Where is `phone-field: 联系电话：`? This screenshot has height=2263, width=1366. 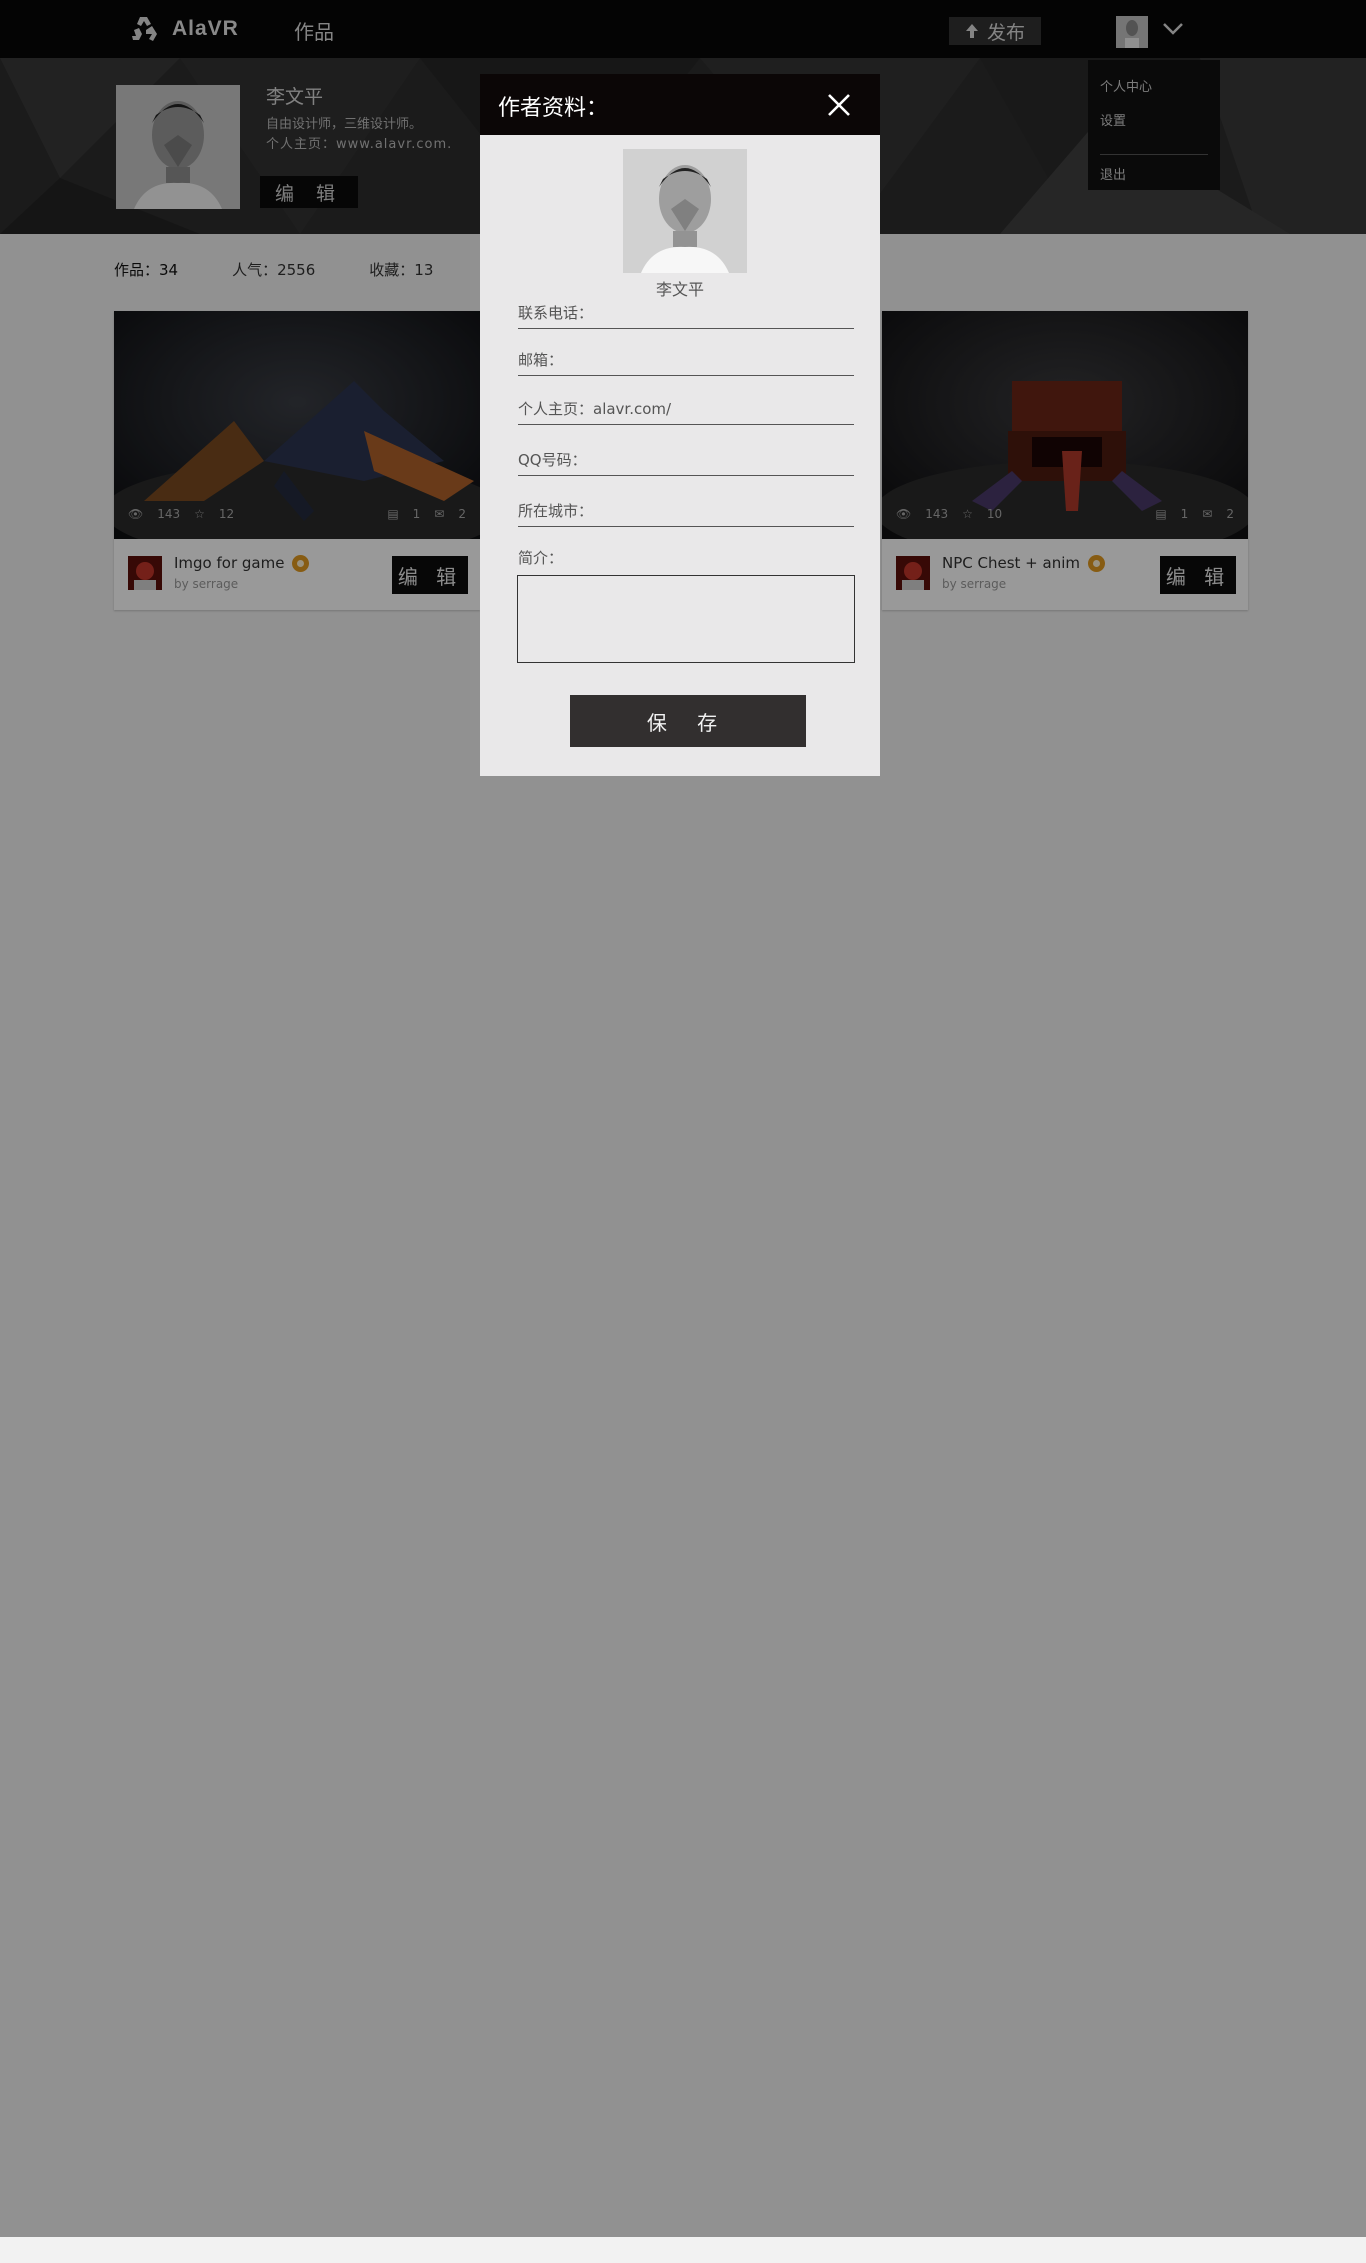
phone-field: 联系电话： is located at coordinates (686, 314).